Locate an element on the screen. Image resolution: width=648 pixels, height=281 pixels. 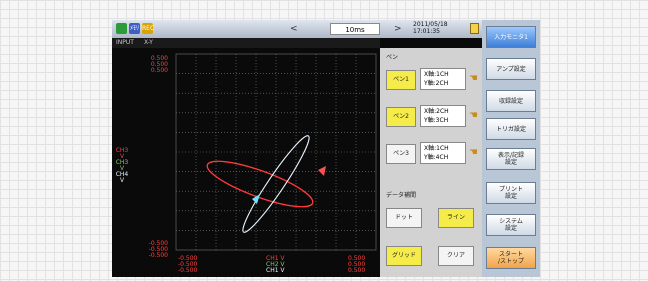
pen1-trace is located at coordinates (260, 184).